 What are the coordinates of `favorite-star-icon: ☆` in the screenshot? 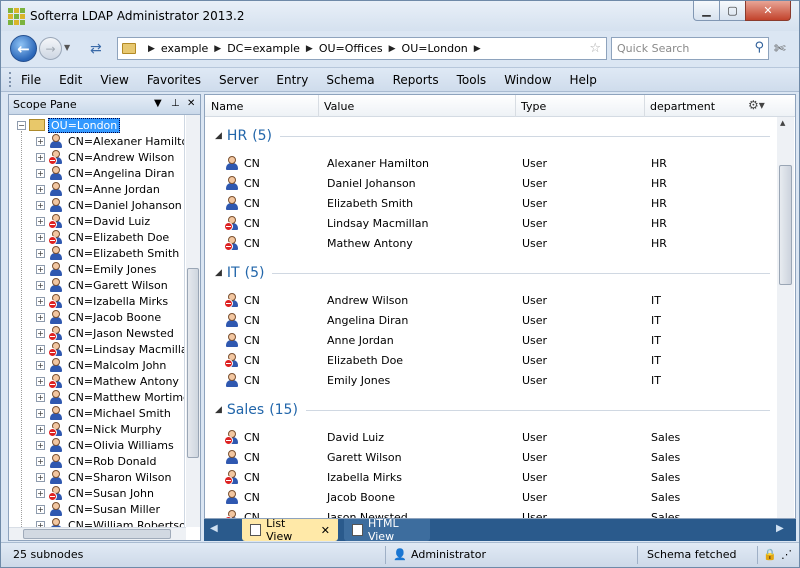 It's located at (595, 48).